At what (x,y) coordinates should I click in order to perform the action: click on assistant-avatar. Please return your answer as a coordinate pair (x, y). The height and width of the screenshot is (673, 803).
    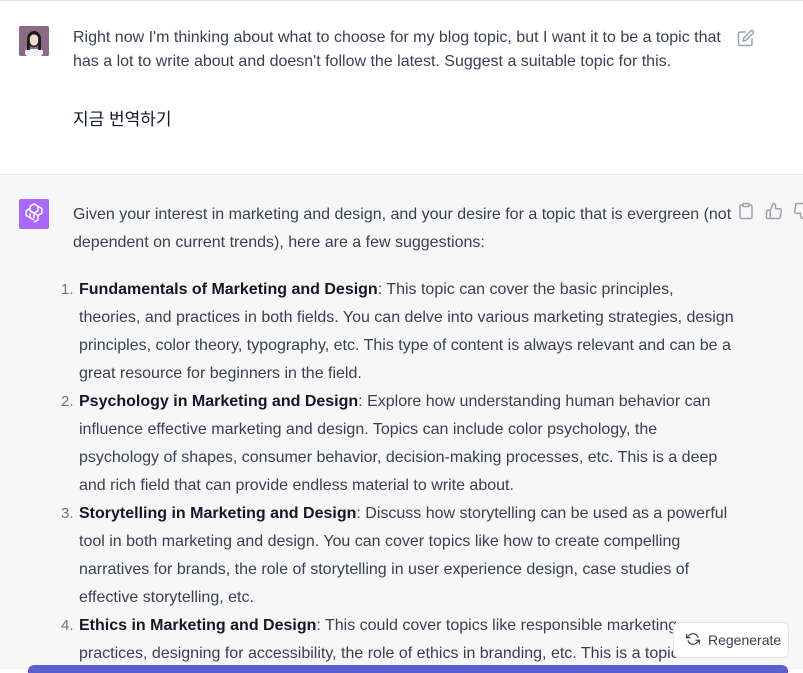
    Looking at the image, I should click on (34, 214).